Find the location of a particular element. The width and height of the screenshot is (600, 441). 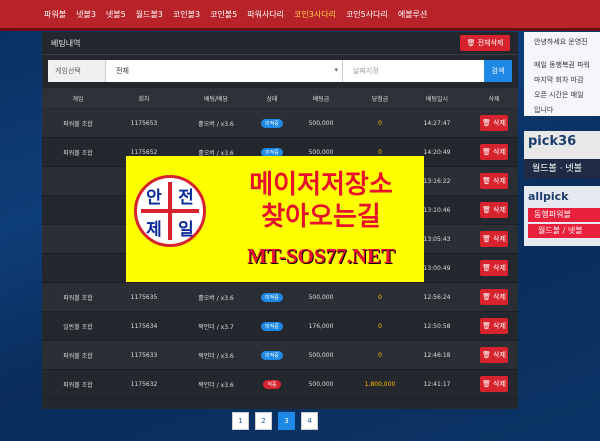

nav-item-netball5: 넷볼5 is located at coordinates (116, 14).